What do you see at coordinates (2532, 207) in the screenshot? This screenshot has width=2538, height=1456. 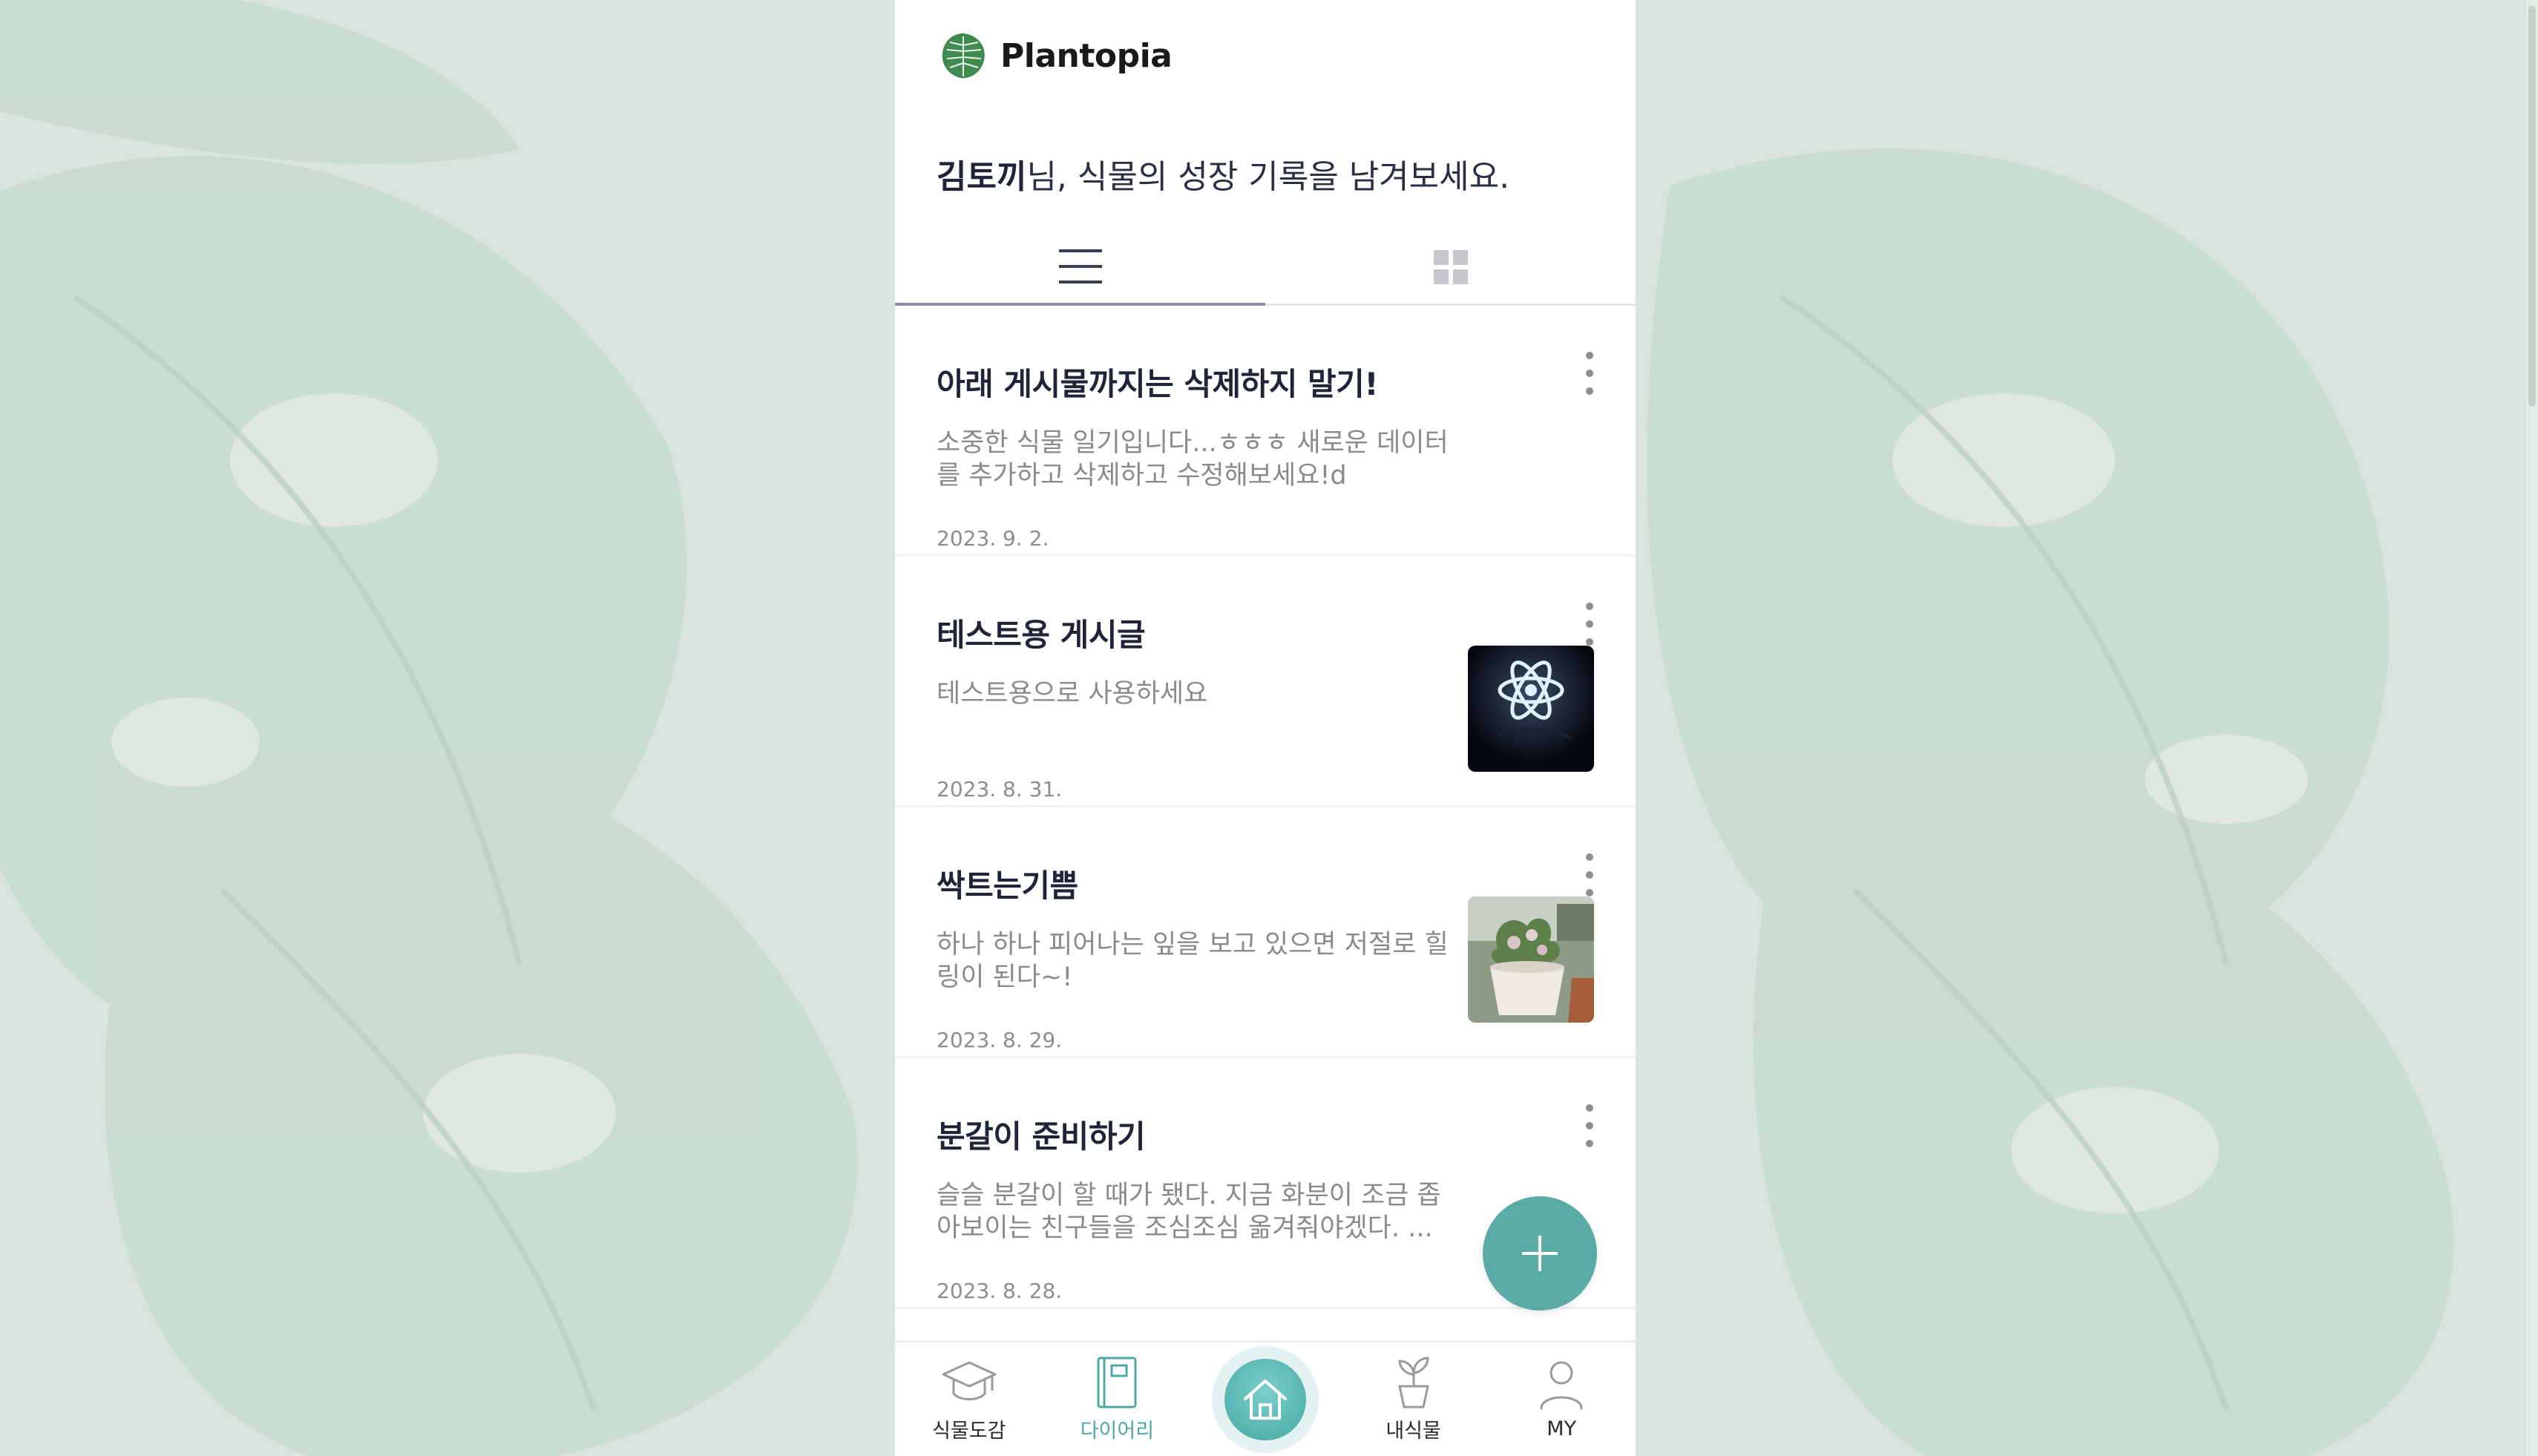 I see `scrollbar-thumb` at bounding box center [2532, 207].